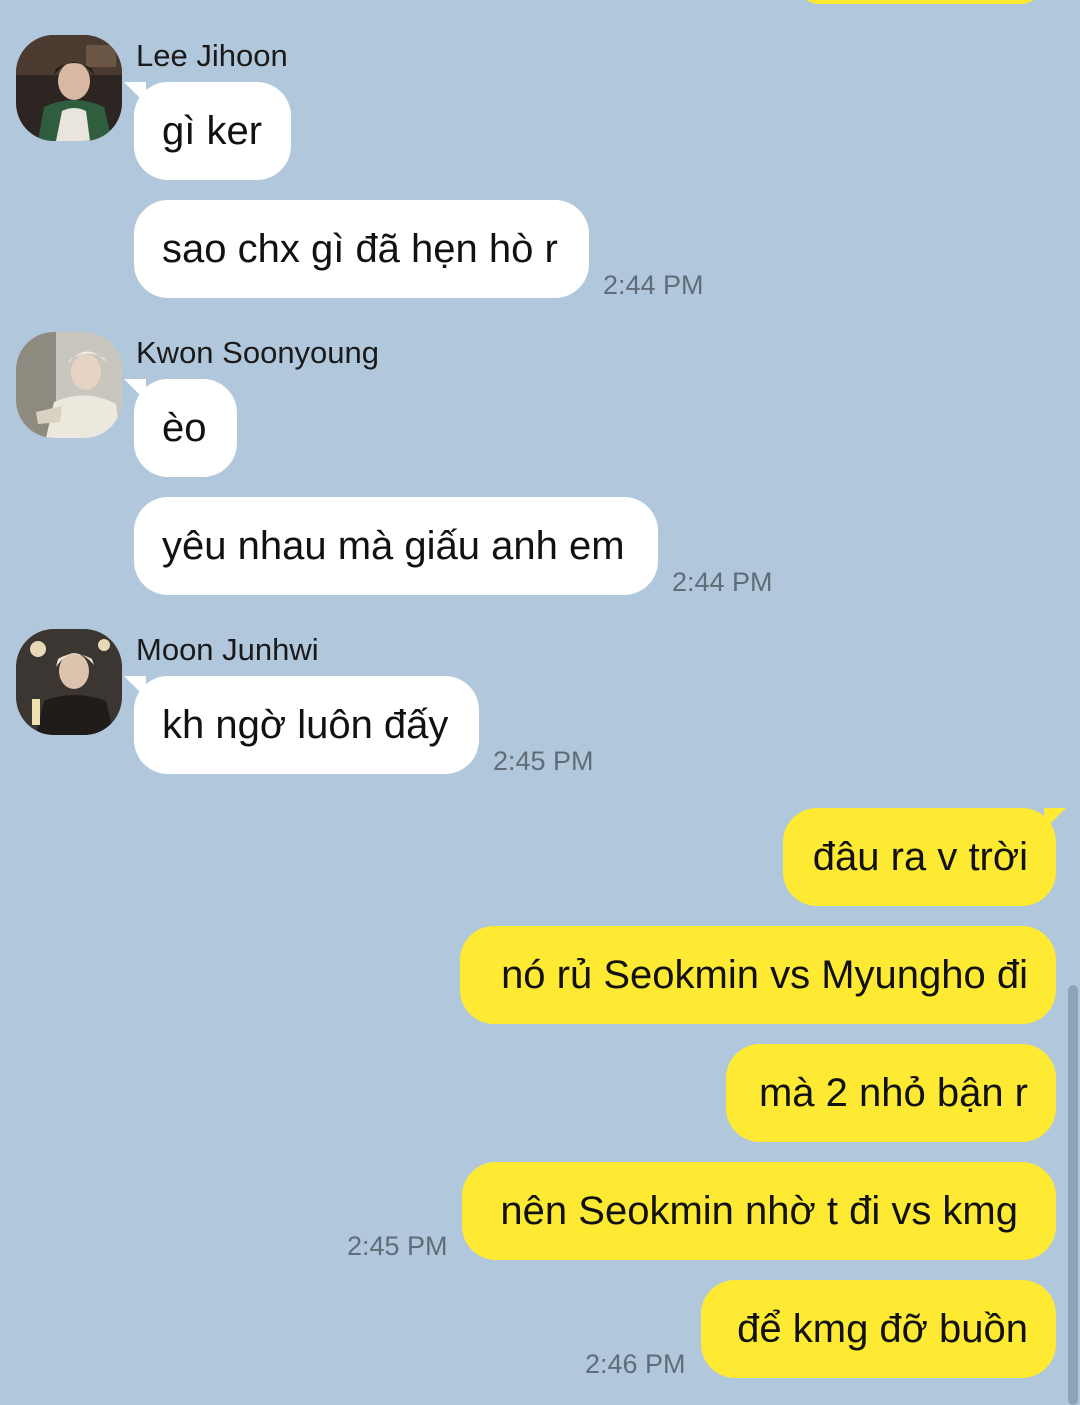  What do you see at coordinates (764, 975) in the screenshot?
I see `message-text: nó rủ Seokmin vs Myungho đi` at bounding box center [764, 975].